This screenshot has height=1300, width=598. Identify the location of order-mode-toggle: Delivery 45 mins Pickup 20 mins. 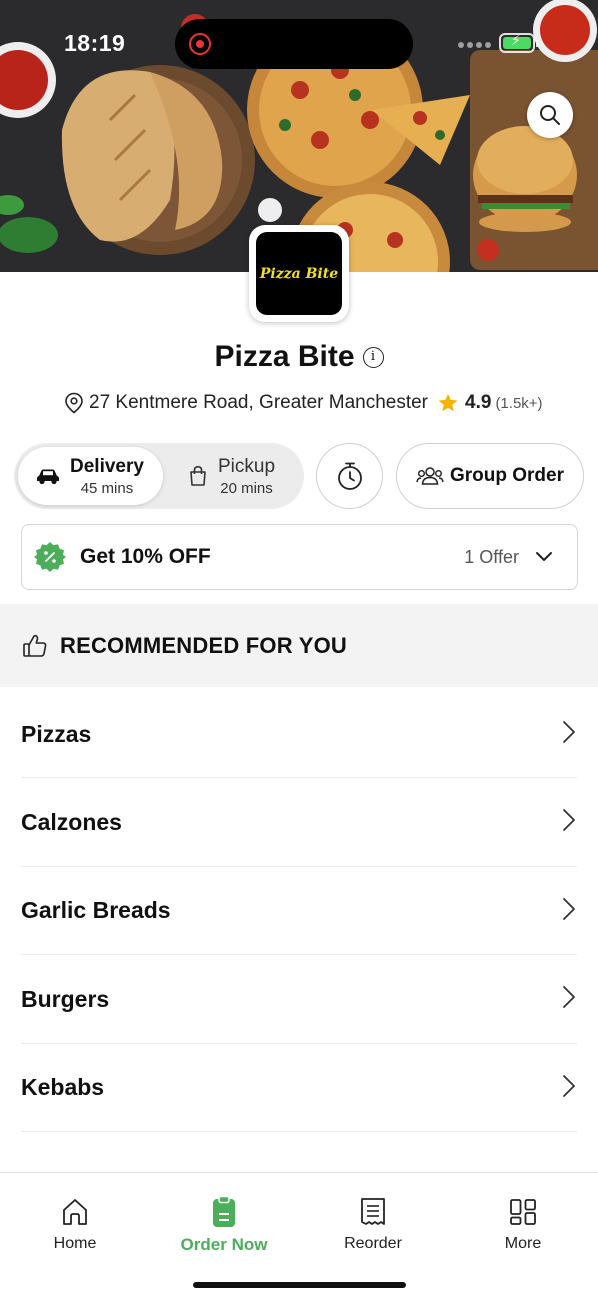
(159, 476).